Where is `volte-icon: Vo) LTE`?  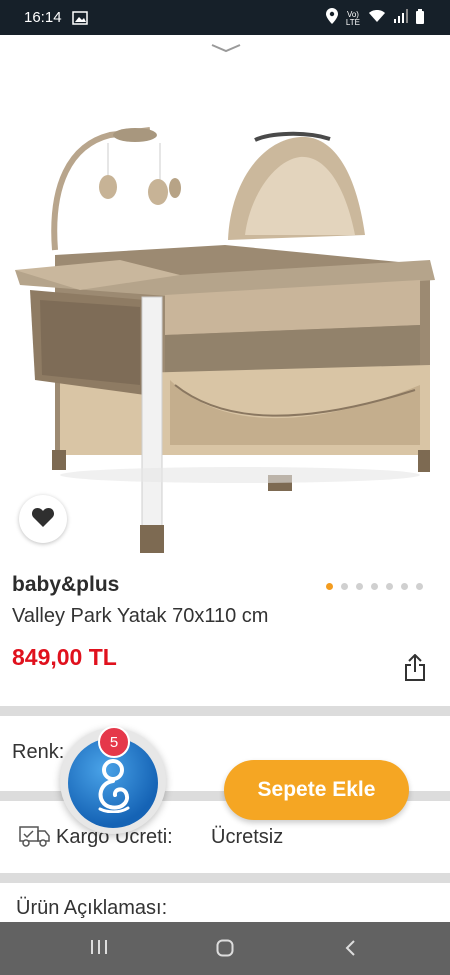 volte-icon: Vo) LTE is located at coordinates (352, 18).